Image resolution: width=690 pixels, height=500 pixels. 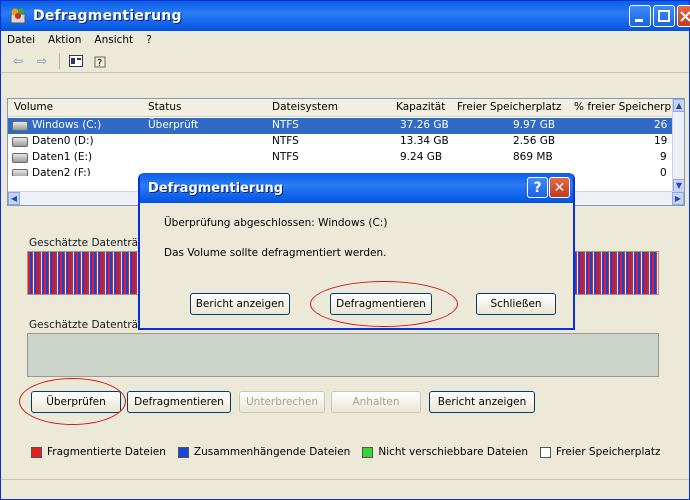 What do you see at coordinates (537, 187) in the screenshot?
I see `dialog-help-button: ?` at bounding box center [537, 187].